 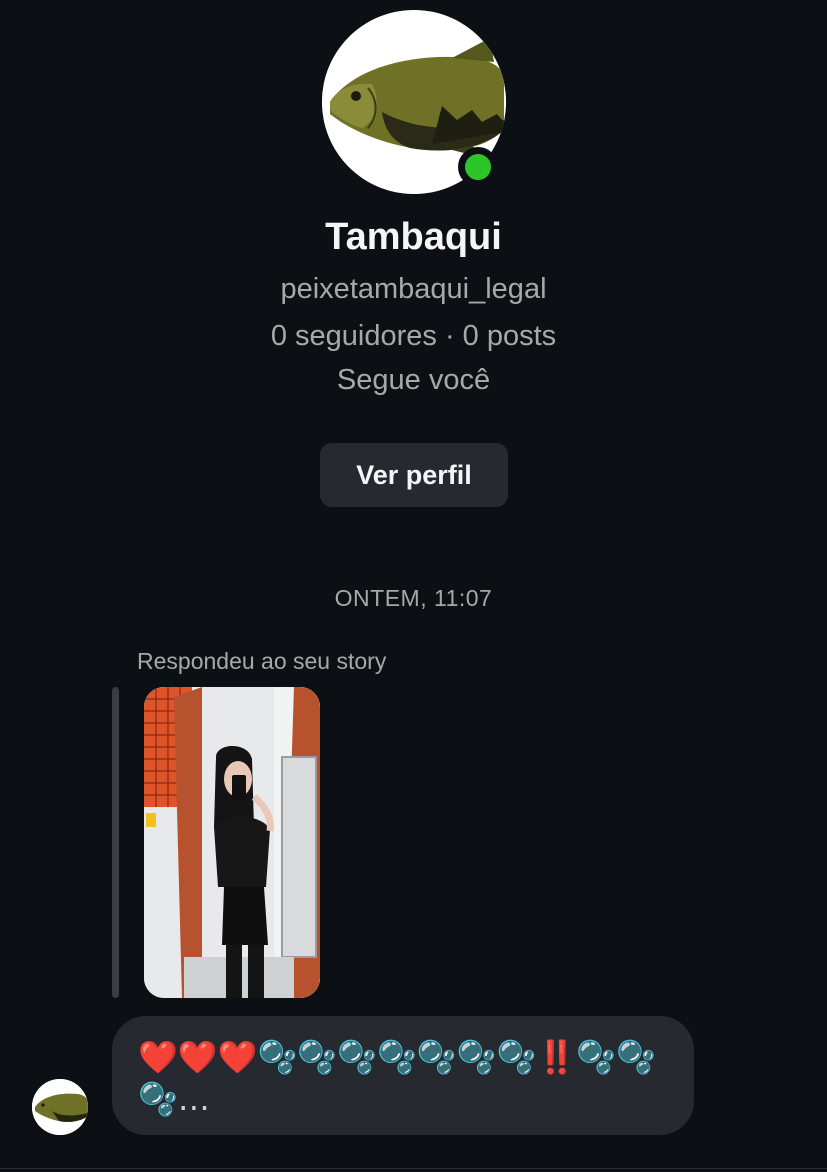 I want to click on message-timestamp: ONTEM, 11:07, so click(x=413, y=598).